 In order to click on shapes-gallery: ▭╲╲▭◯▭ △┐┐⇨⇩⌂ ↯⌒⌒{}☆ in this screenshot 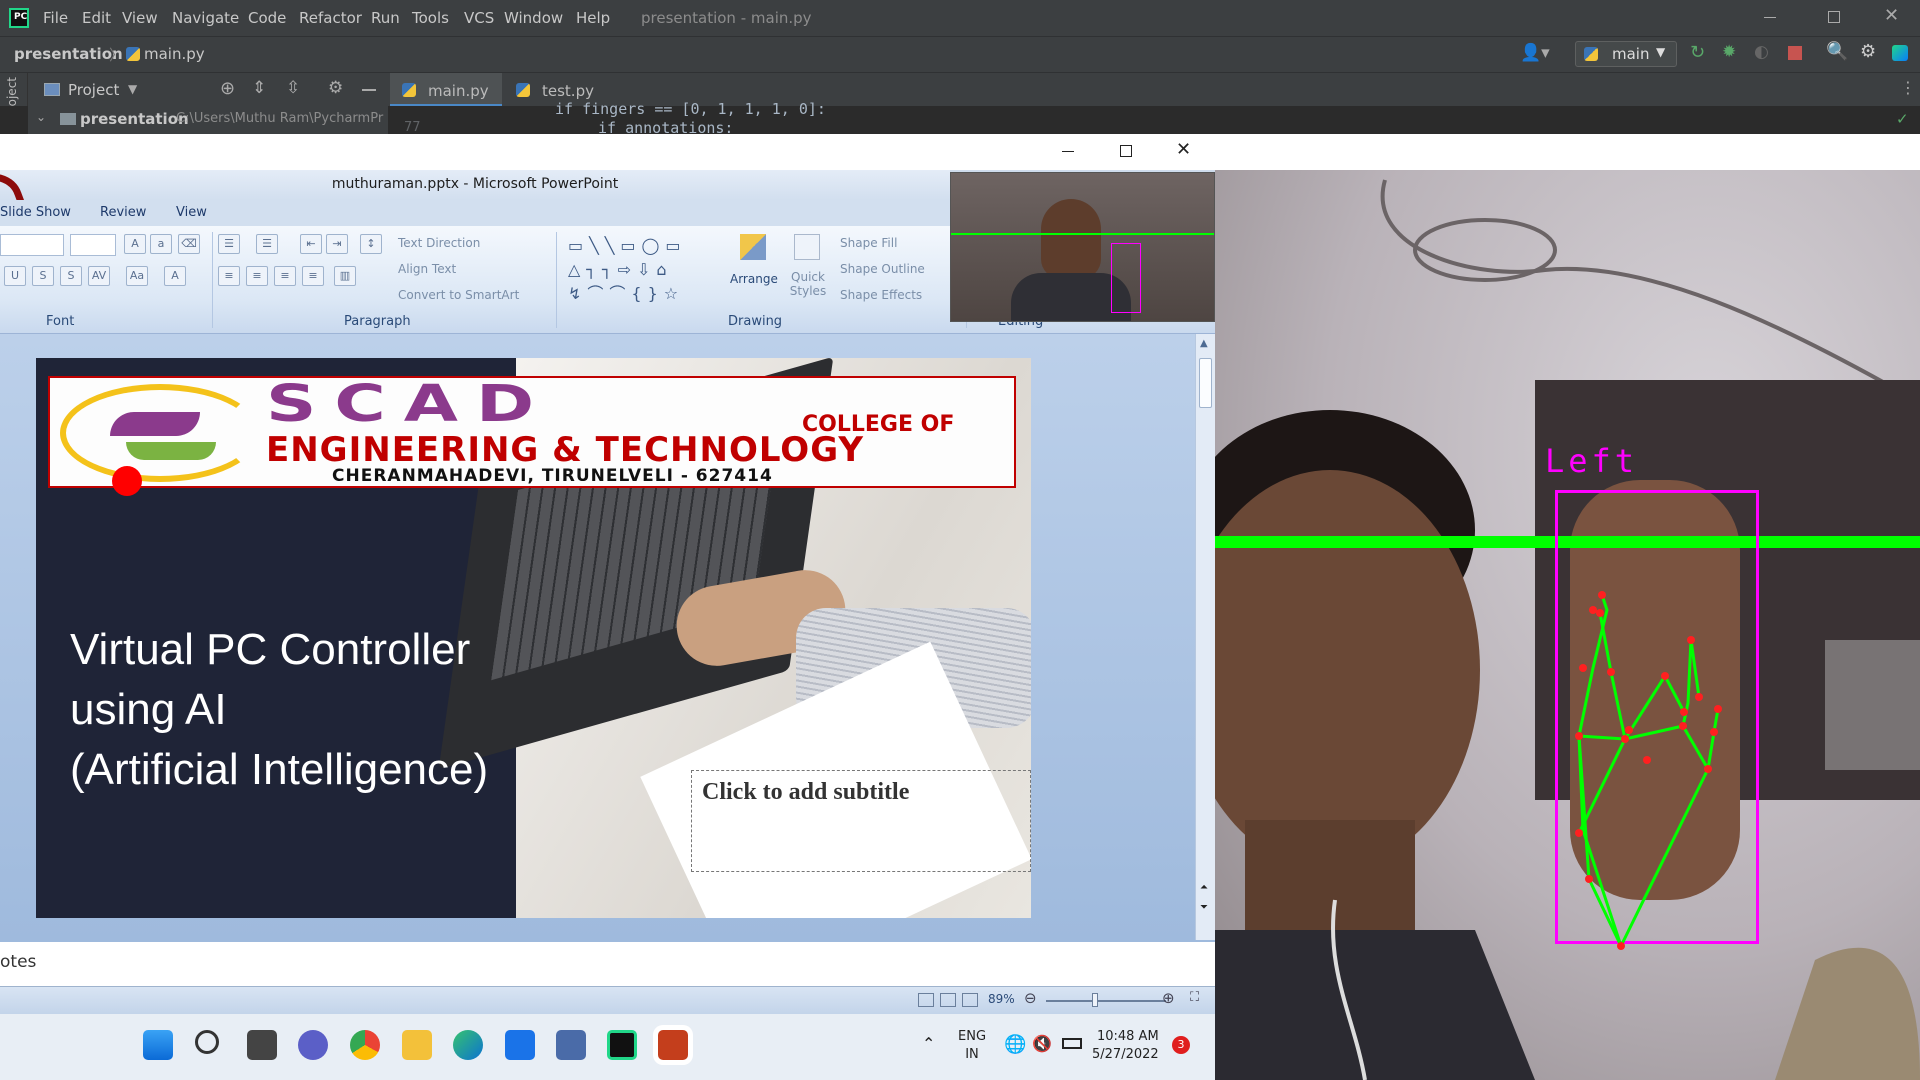, I will do `click(643, 270)`.